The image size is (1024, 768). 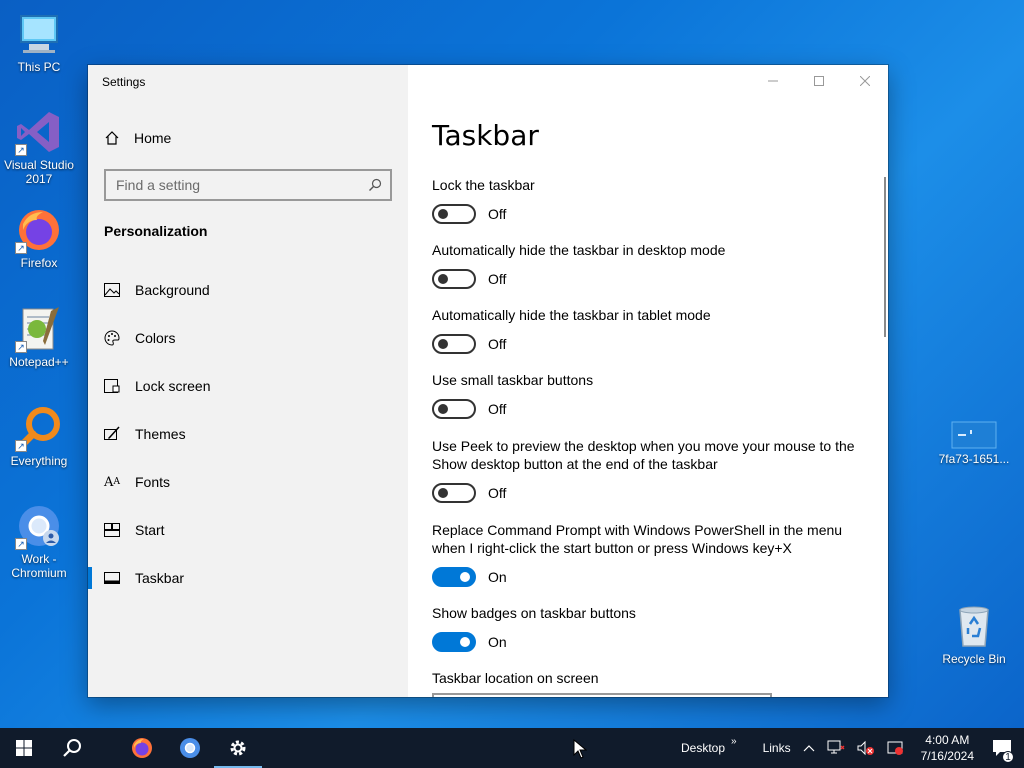 What do you see at coordinates (454, 577) in the screenshot?
I see `powershell-toggle` at bounding box center [454, 577].